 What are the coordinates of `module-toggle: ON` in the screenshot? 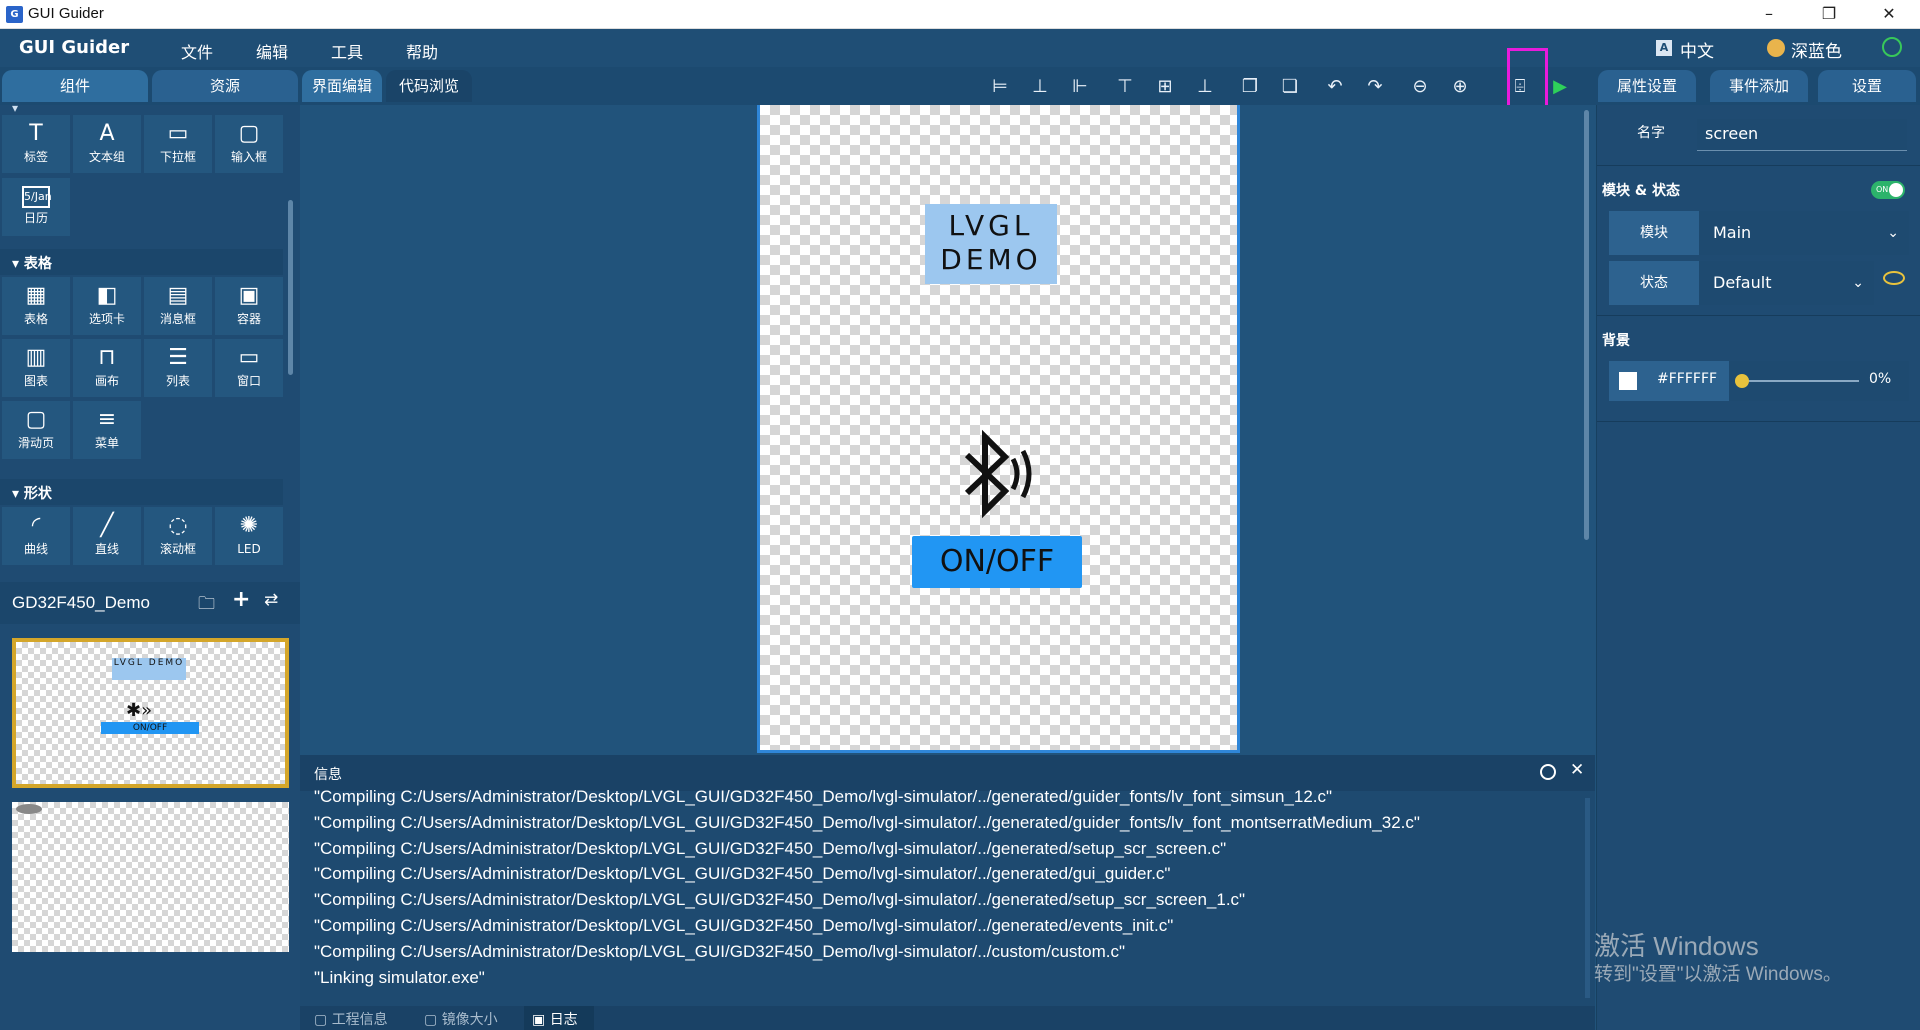 It's located at (1888, 190).